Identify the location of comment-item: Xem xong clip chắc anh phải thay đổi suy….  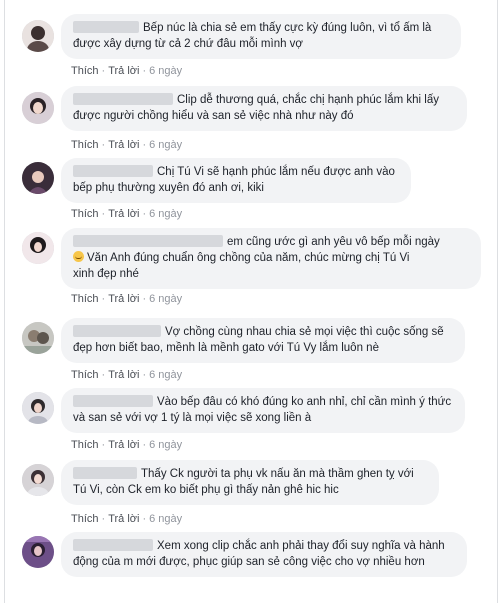
(252, 568).